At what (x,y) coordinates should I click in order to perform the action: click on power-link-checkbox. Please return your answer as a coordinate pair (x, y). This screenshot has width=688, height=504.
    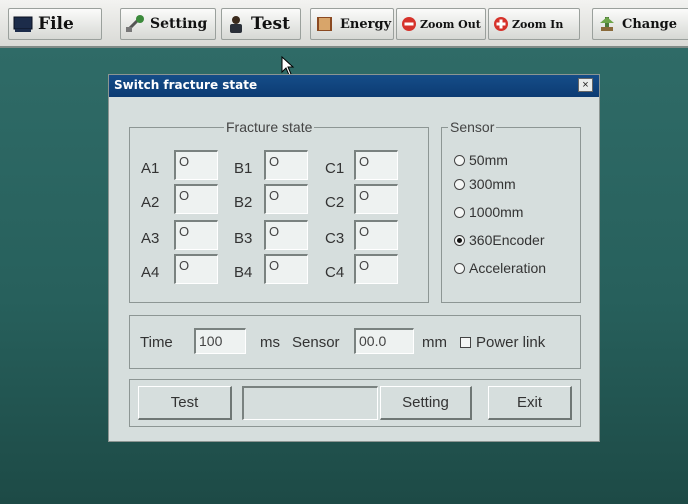
    Looking at the image, I should click on (465, 342).